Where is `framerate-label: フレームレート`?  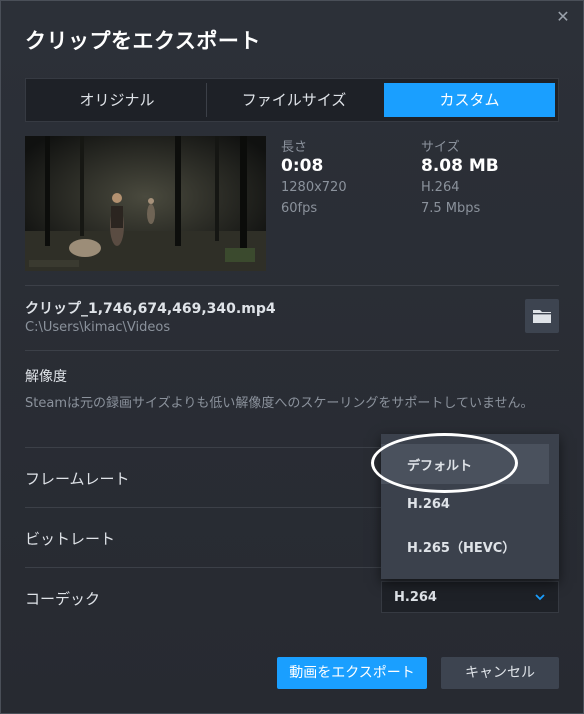 framerate-label: フレームレート is located at coordinates (77, 479).